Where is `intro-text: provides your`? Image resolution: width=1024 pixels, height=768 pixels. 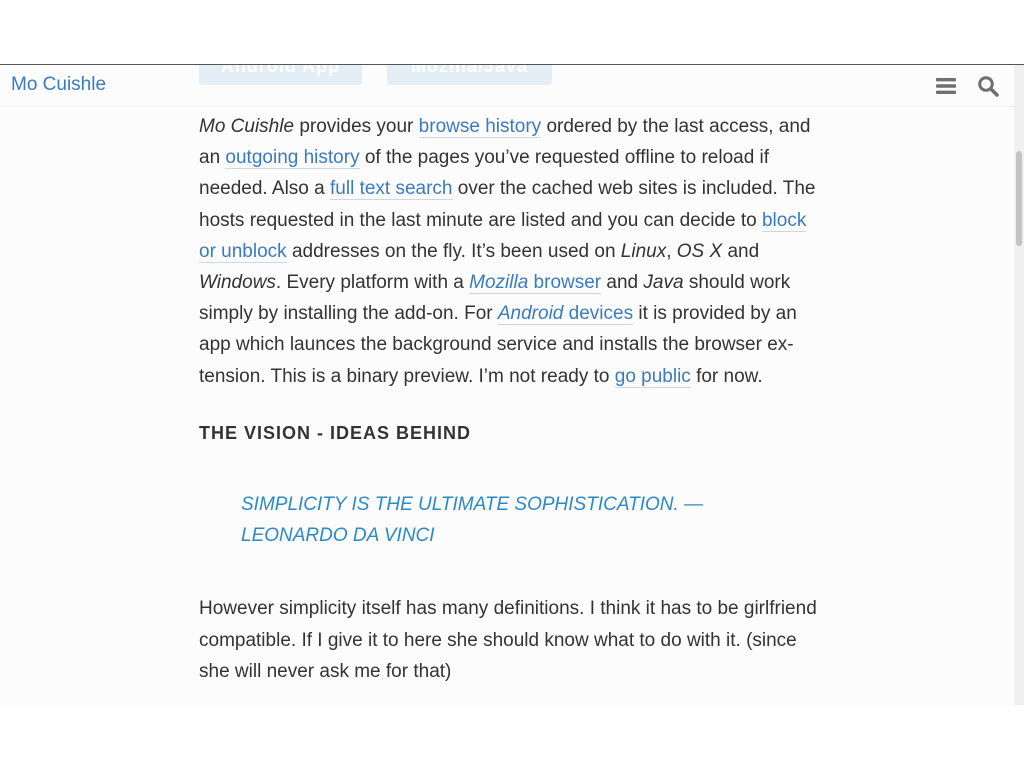 intro-text: provides your is located at coordinates (356, 126).